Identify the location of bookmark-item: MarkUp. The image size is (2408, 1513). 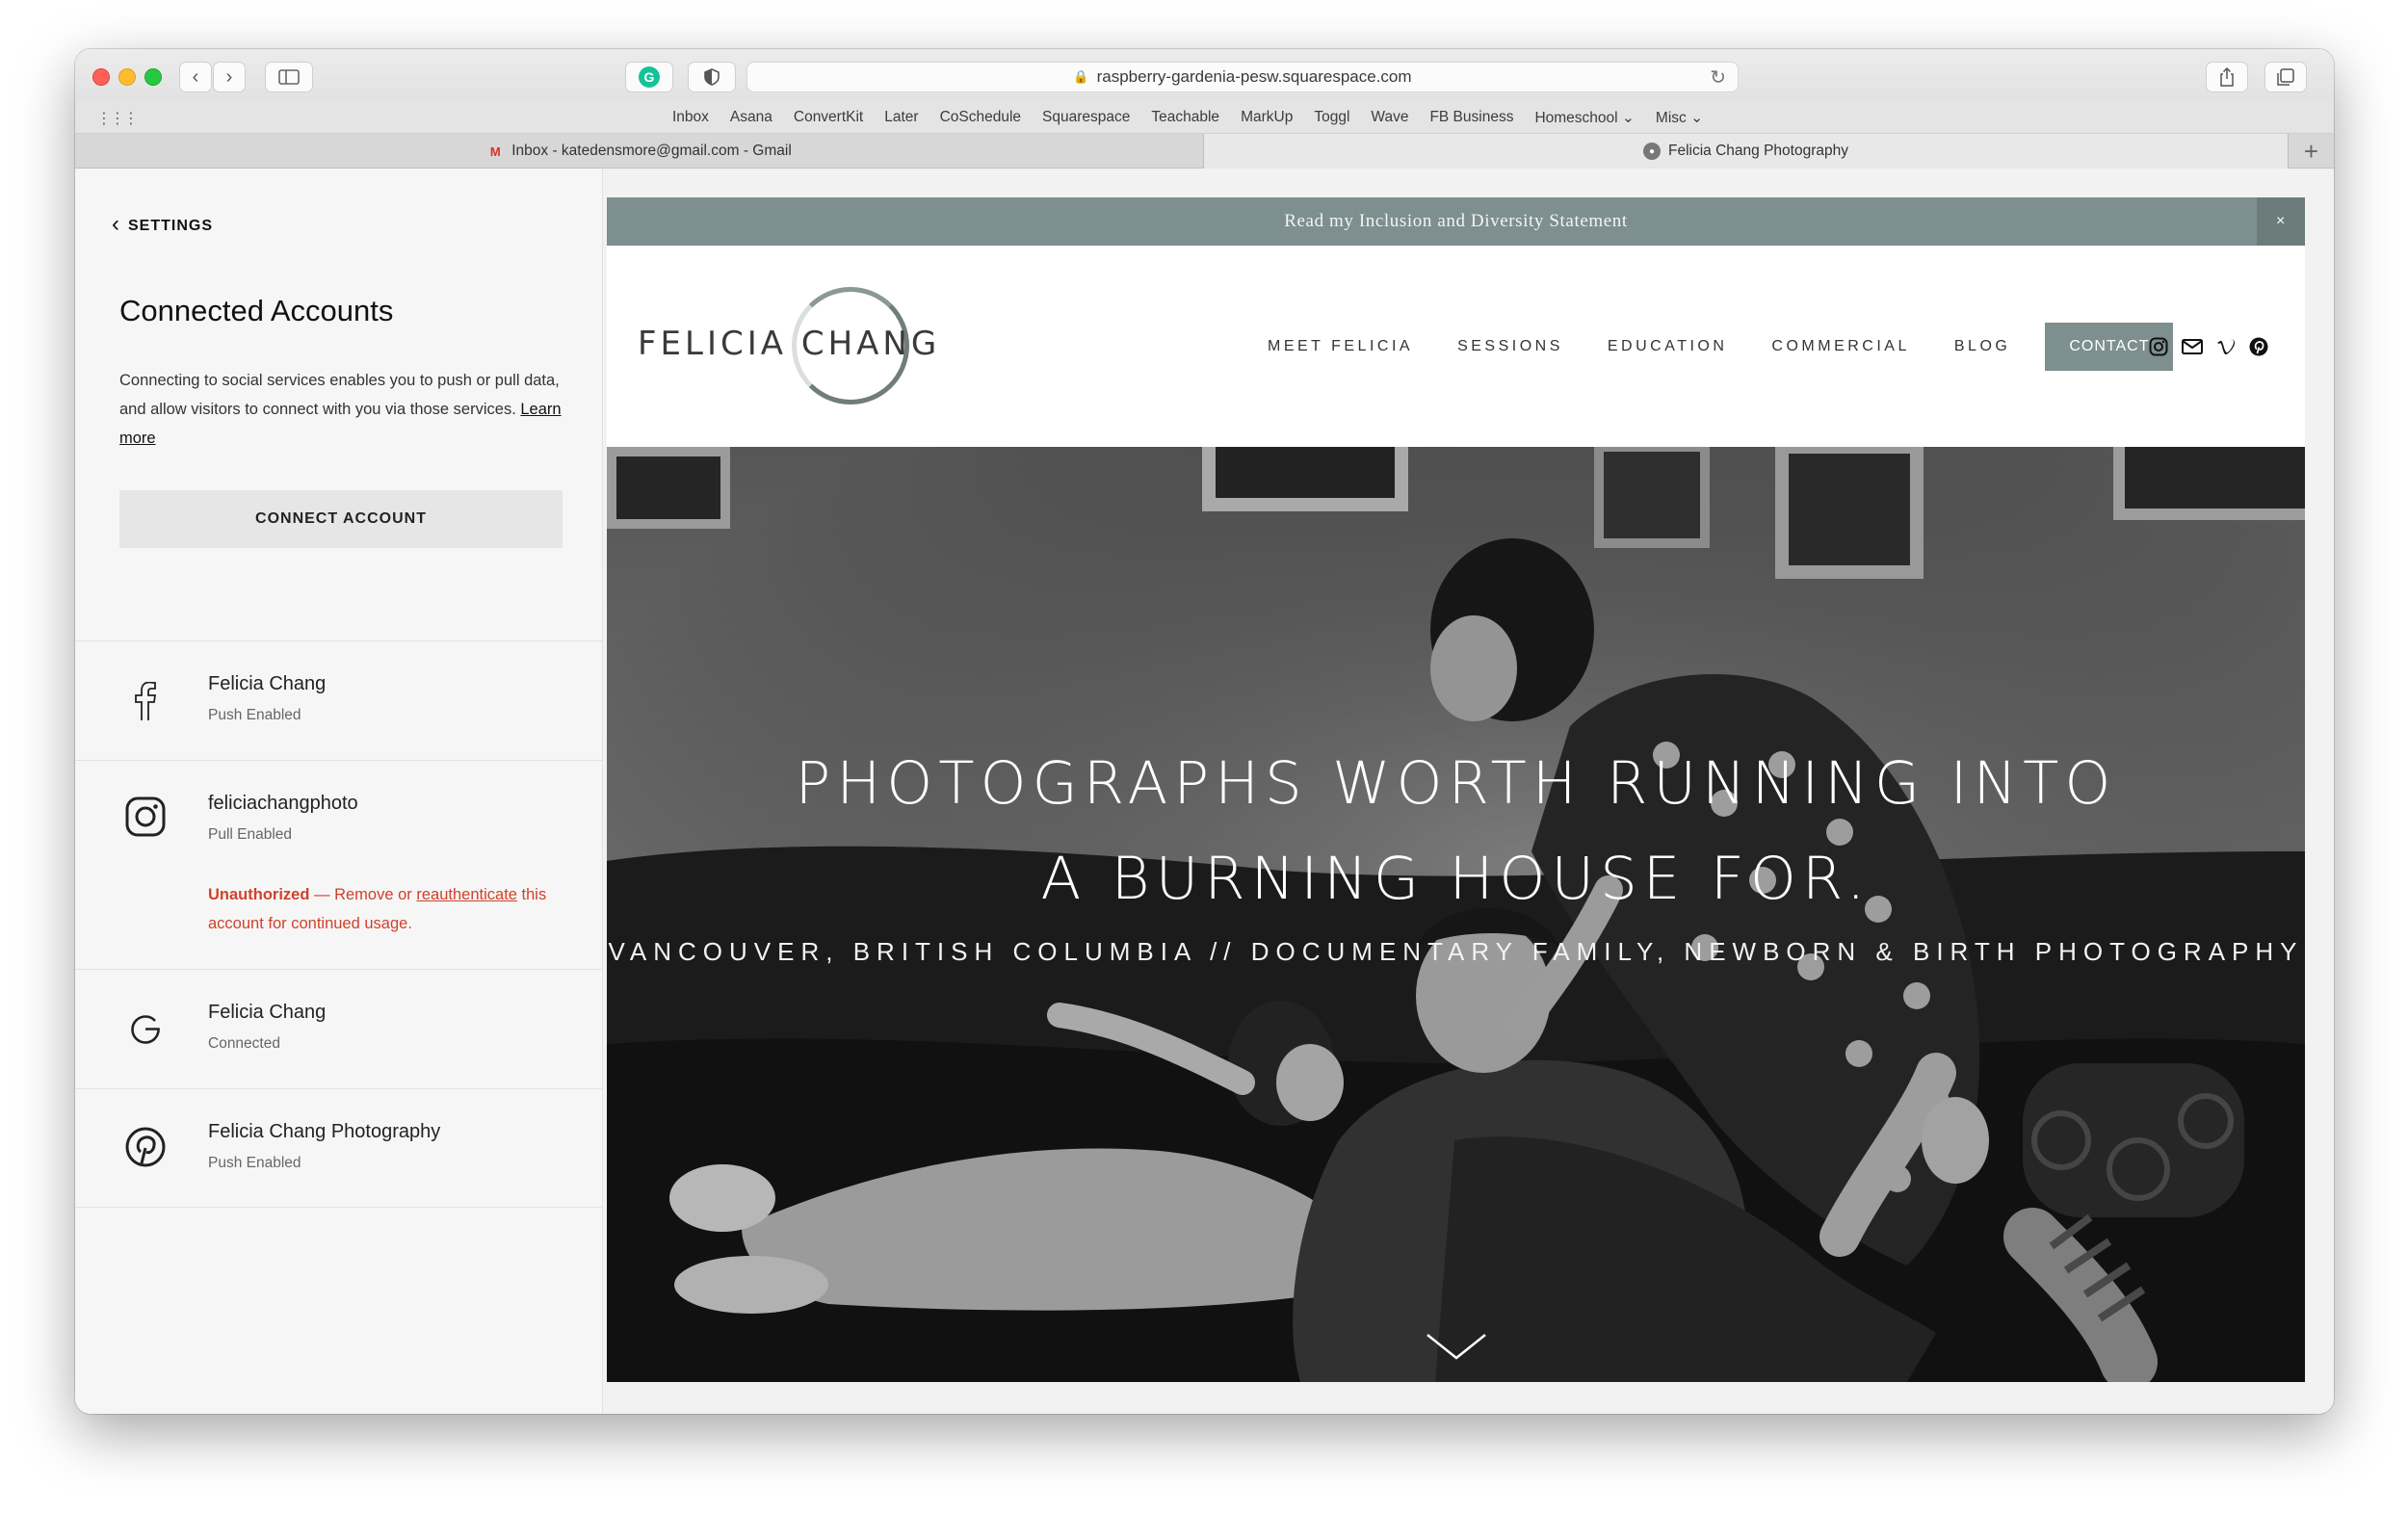
(1267, 117).